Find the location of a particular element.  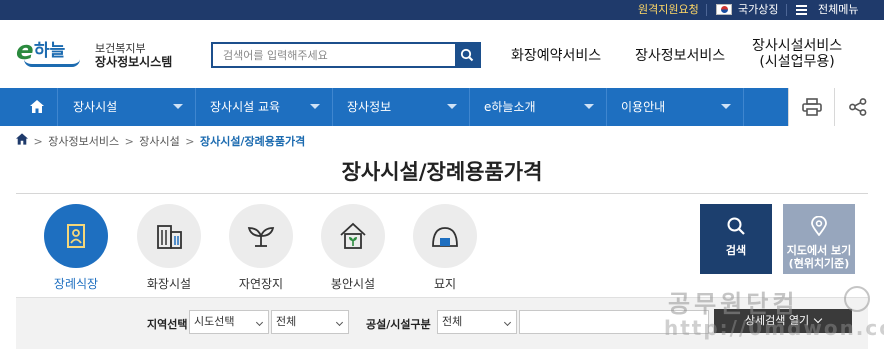

facility-service-link: 장사시설서비스 (시설업무용) is located at coordinates (797, 54).